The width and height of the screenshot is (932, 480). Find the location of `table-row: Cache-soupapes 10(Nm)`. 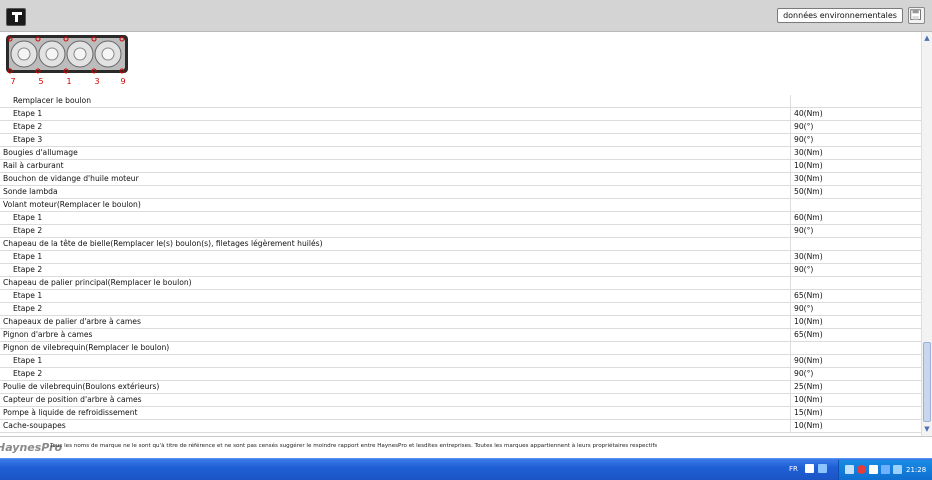

table-row: Cache-soupapes 10(Nm) is located at coordinates (460, 426).